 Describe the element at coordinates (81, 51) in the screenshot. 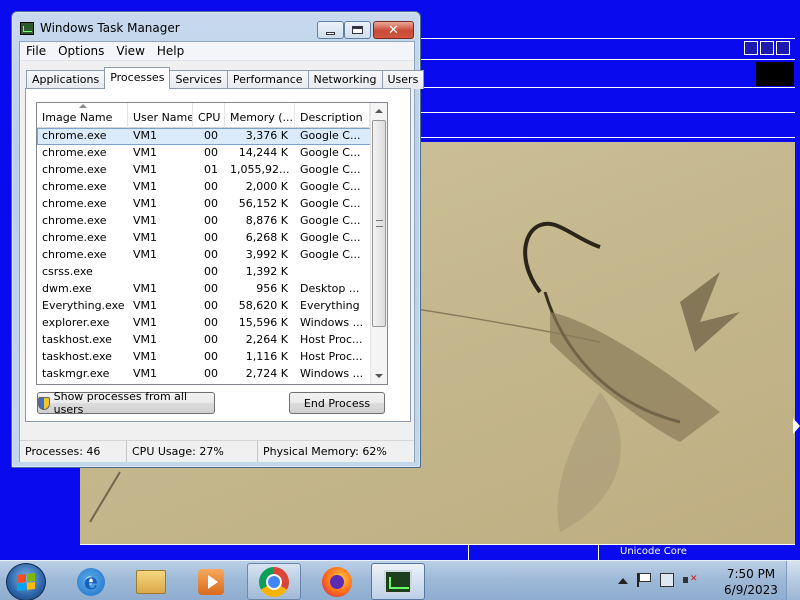

I see `menu-options: Options` at that location.